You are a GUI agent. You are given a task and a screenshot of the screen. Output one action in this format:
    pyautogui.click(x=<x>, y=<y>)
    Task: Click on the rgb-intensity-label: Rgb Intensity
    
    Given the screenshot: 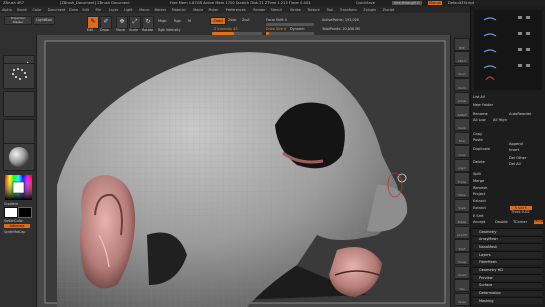 What is the action you would take?
    pyautogui.click(x=169, y=30)
    